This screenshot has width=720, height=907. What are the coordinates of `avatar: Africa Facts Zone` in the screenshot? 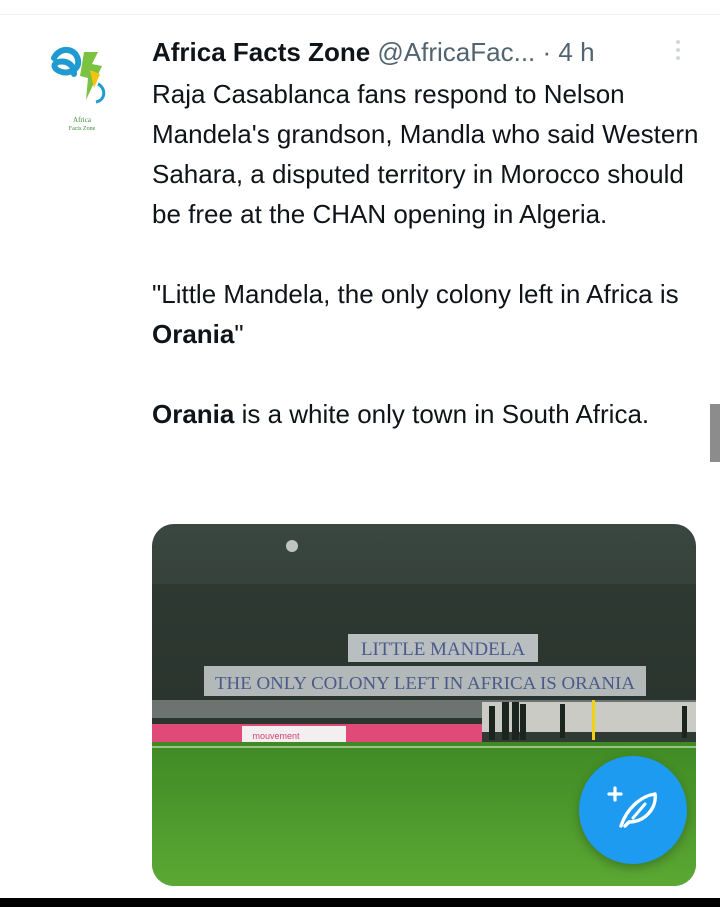 It's located at (82, 89).